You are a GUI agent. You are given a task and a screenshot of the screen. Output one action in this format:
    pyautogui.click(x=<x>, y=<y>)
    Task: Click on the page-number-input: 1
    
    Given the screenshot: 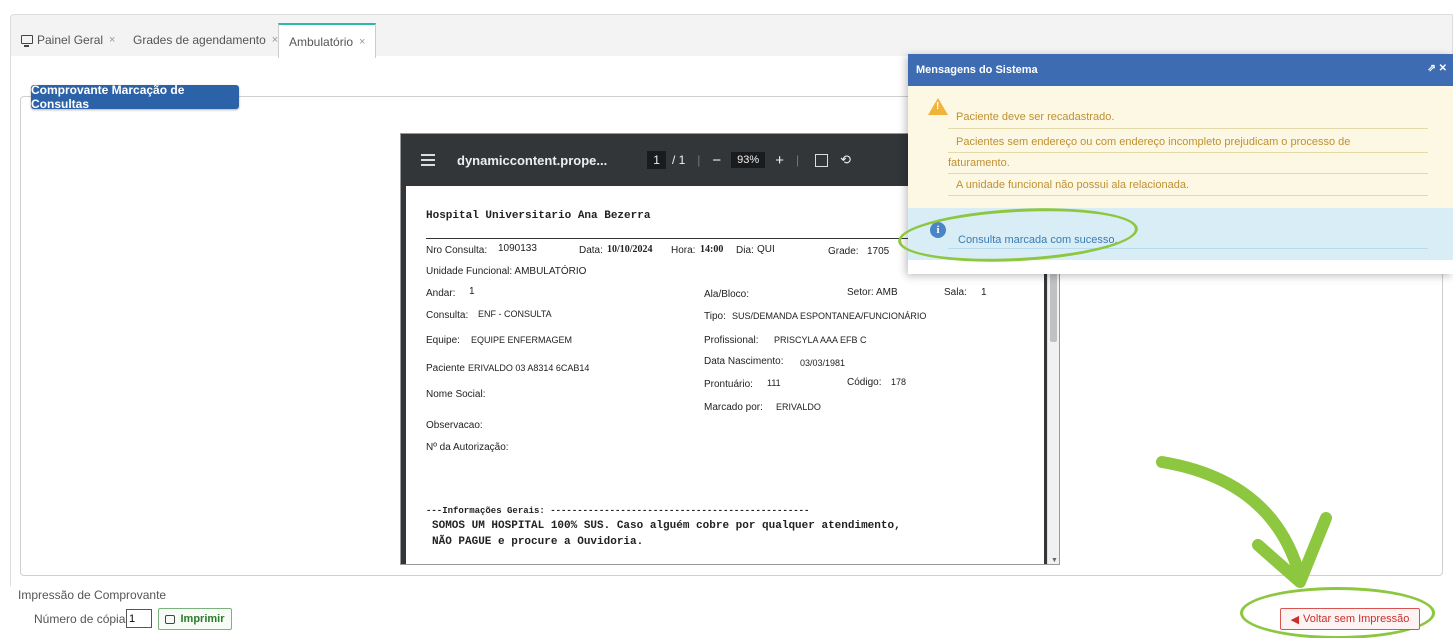 What is the action you would take?
    pyautogui.click(x=656, y=160)
    